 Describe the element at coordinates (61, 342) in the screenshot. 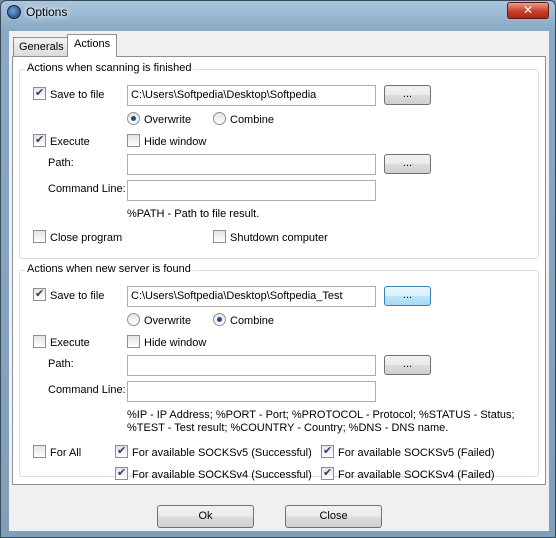

I see `server-execute-checkbox: Execute` at that location.